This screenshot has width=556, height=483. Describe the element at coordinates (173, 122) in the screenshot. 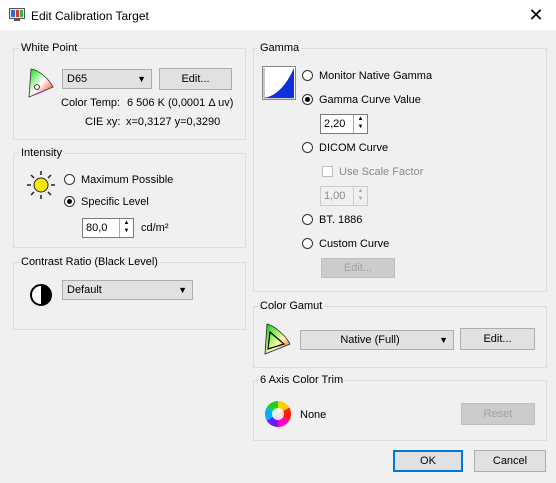

I see `cie-xy-value: x=0,3127 y=0,3290` at that location.